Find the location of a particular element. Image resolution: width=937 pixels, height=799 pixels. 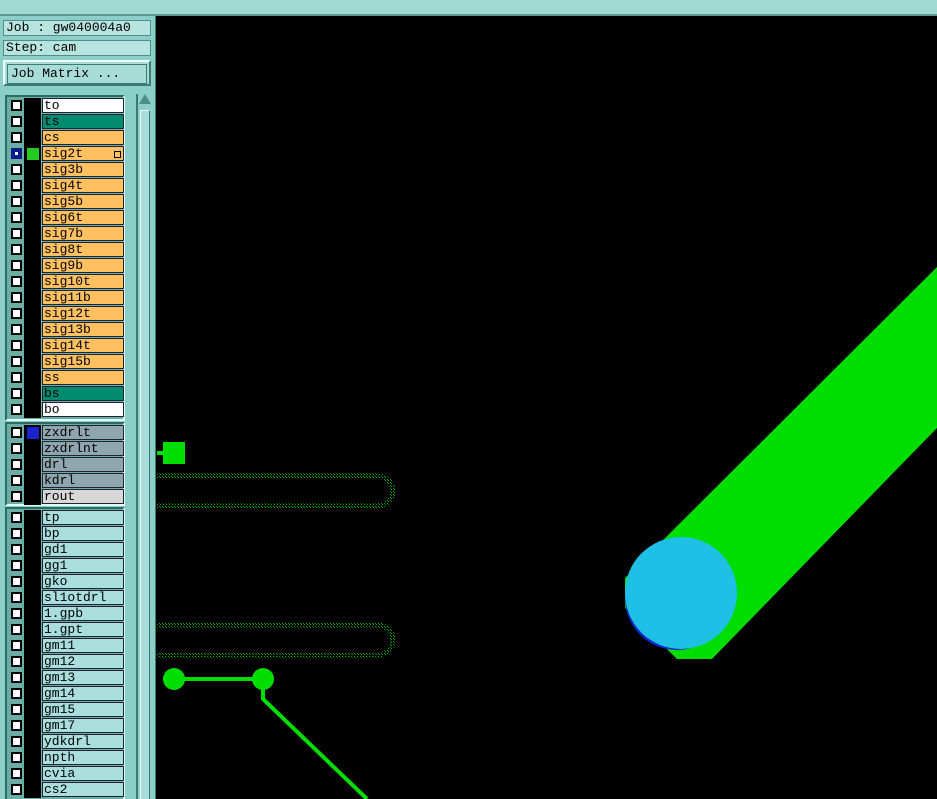

layer-name-label: 1.gpb is located at coordinates (83, 613).